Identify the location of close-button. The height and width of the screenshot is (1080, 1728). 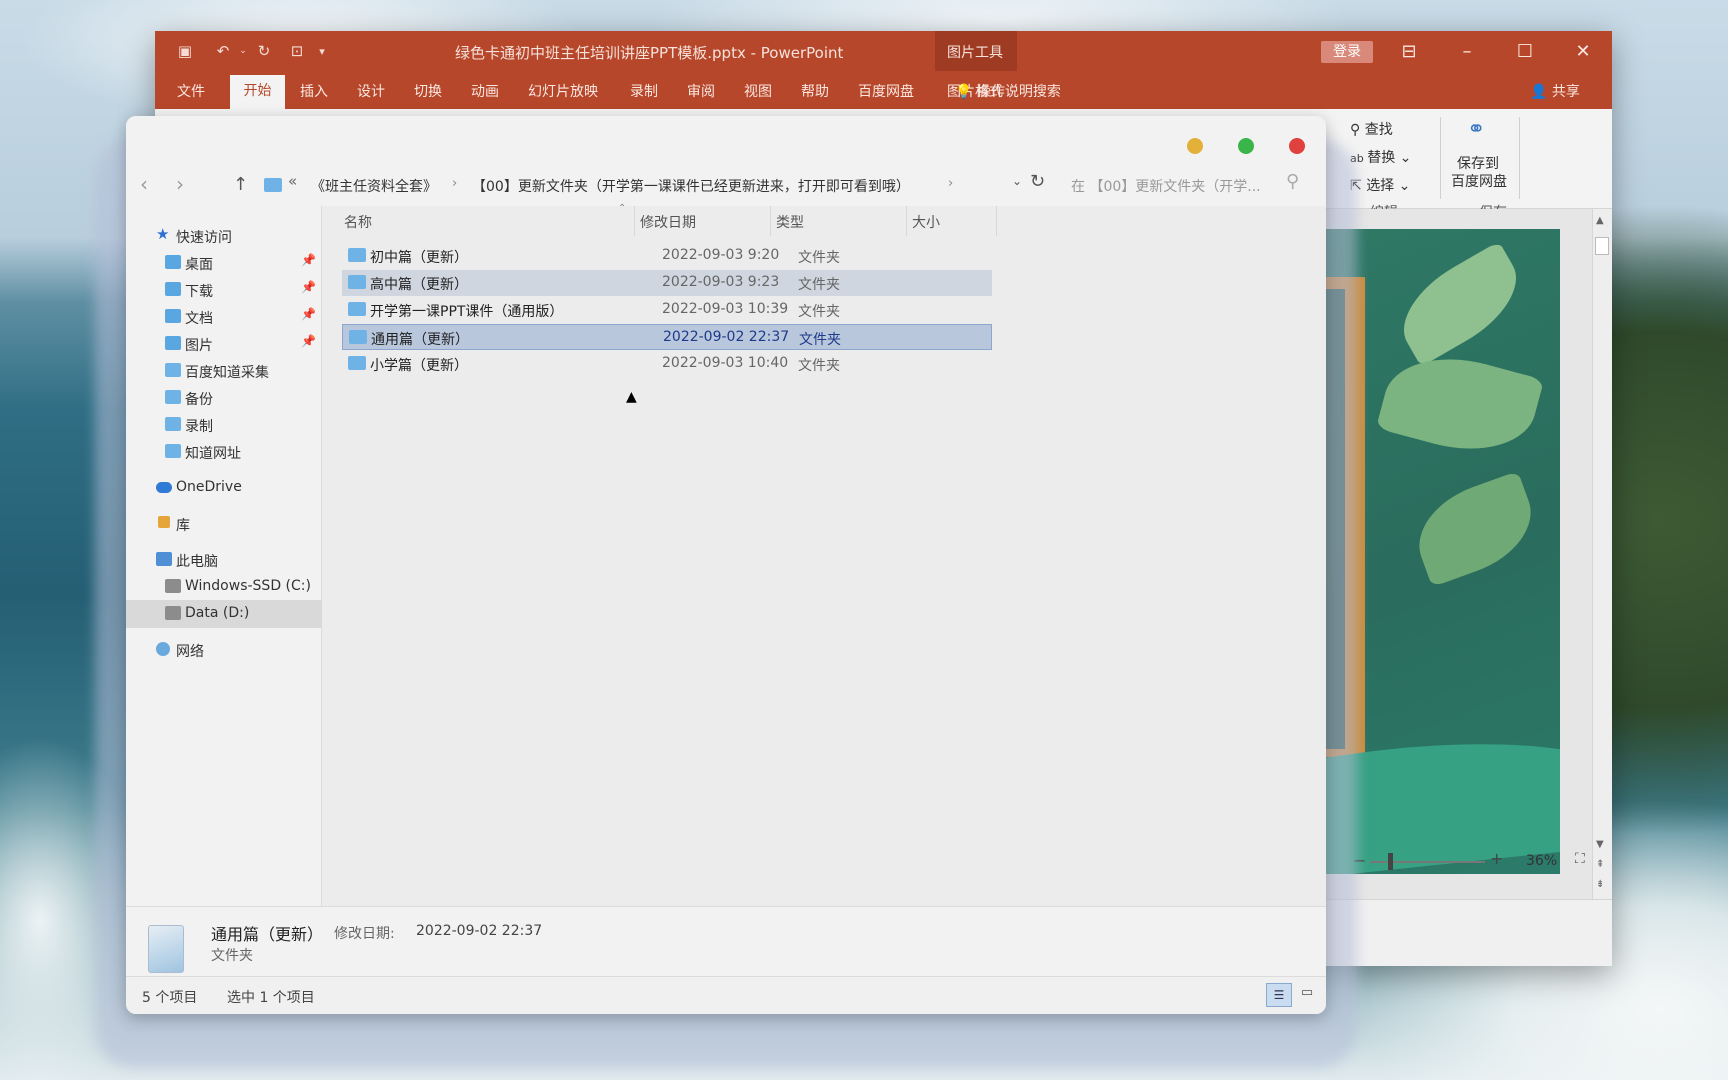
(1297, 146).